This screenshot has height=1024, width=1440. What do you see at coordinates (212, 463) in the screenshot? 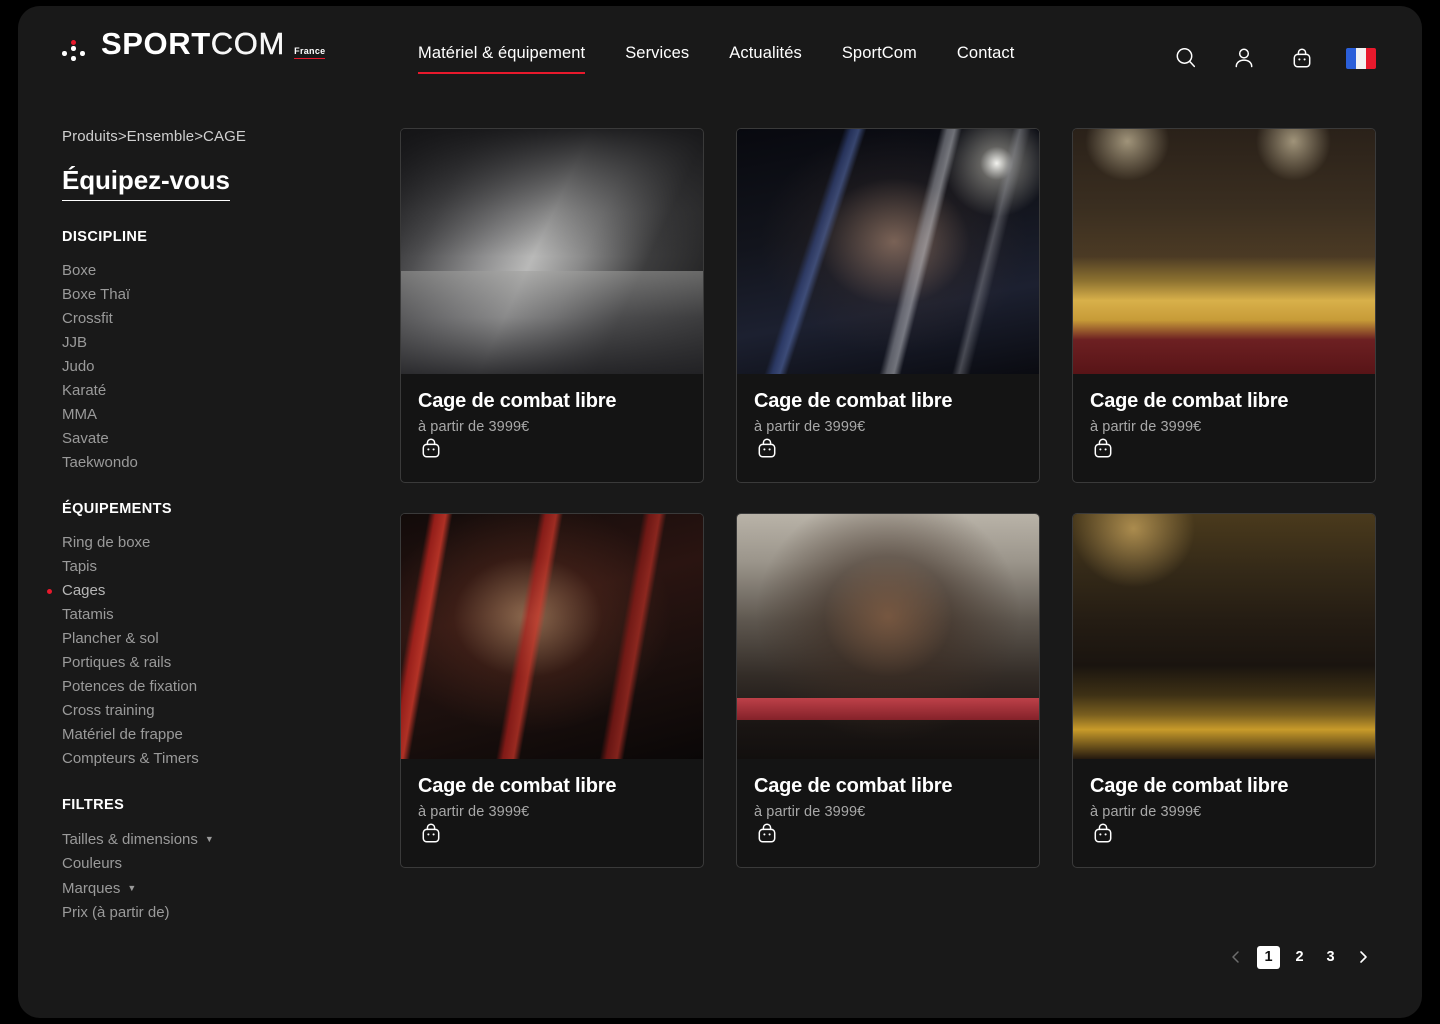
I see `sidebar-item-taekwondo: Taekwondo` at bounding box center [212, 463].